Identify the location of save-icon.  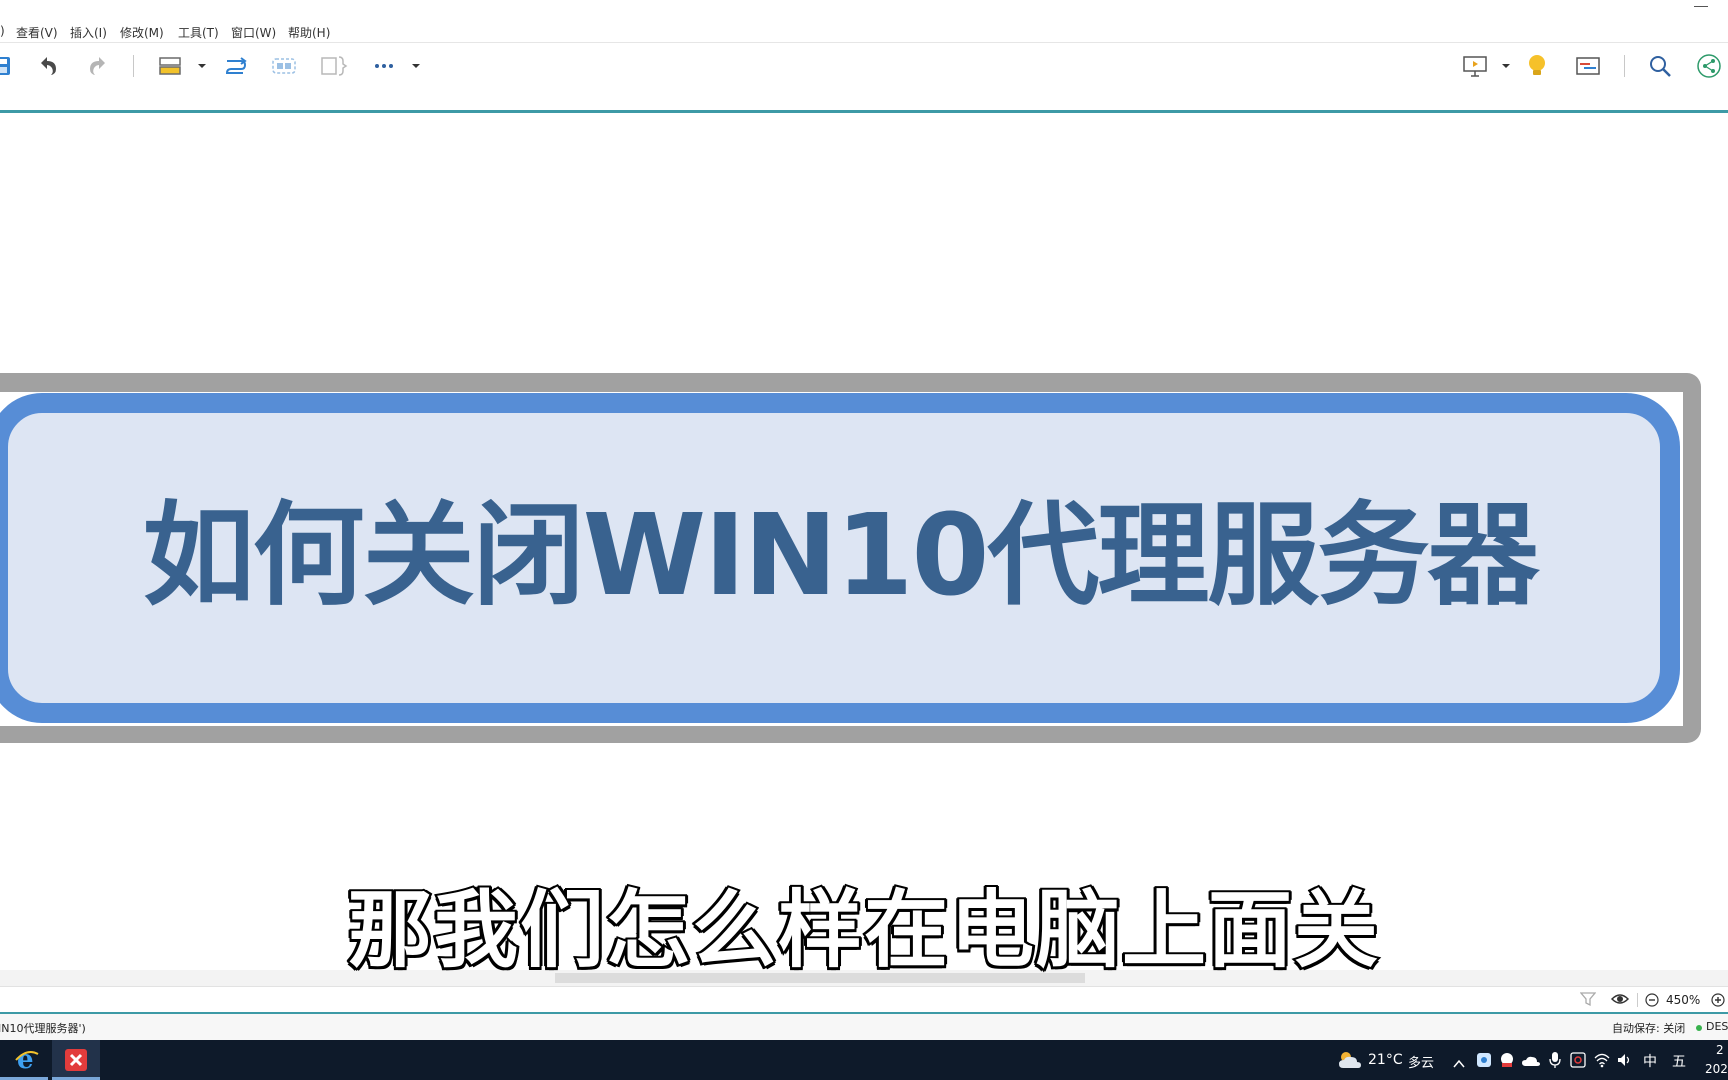
(7, 66).